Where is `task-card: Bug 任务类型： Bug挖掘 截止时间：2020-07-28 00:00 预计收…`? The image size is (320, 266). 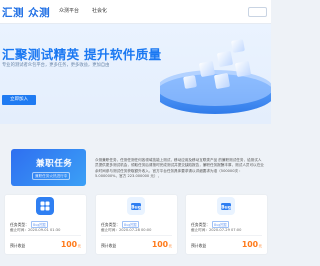 task-card: Bug 任务类型： Bug挖掘 截止时间：2020-07-28 00:00 预计收… is located at coordinates (136, 224).